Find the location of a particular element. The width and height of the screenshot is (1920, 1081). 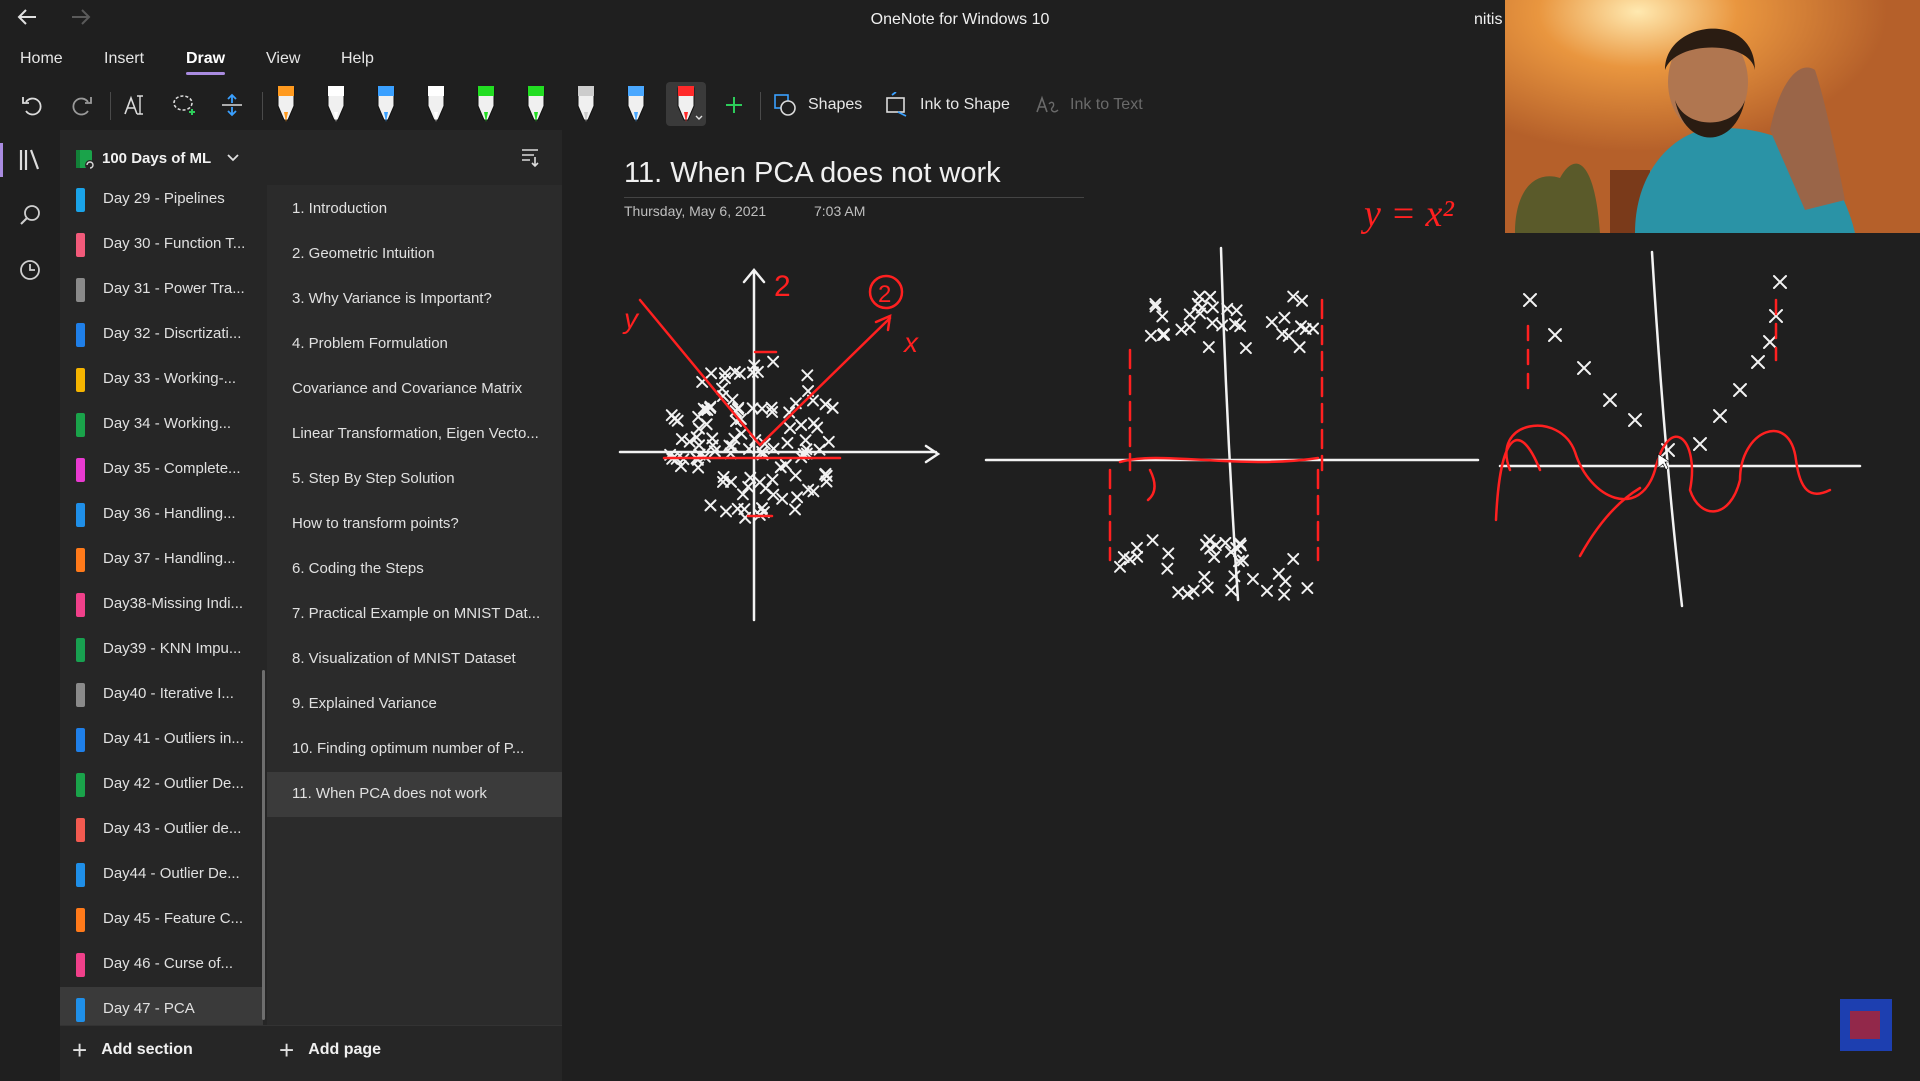

ink-label-2: 2 is located at coordinates (782, 286).